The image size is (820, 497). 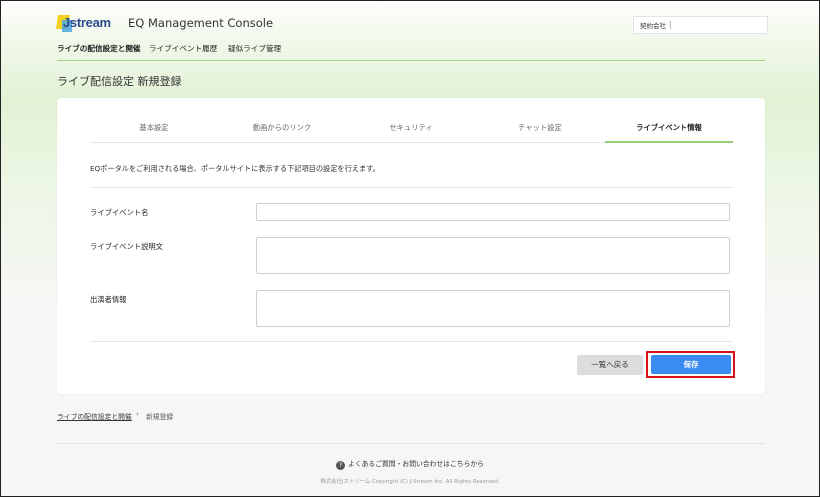 What do you see at coordinates (154, 128) in the screenshot?
I see `tab-basic: 基本設定` at bounding box center [154, 128].